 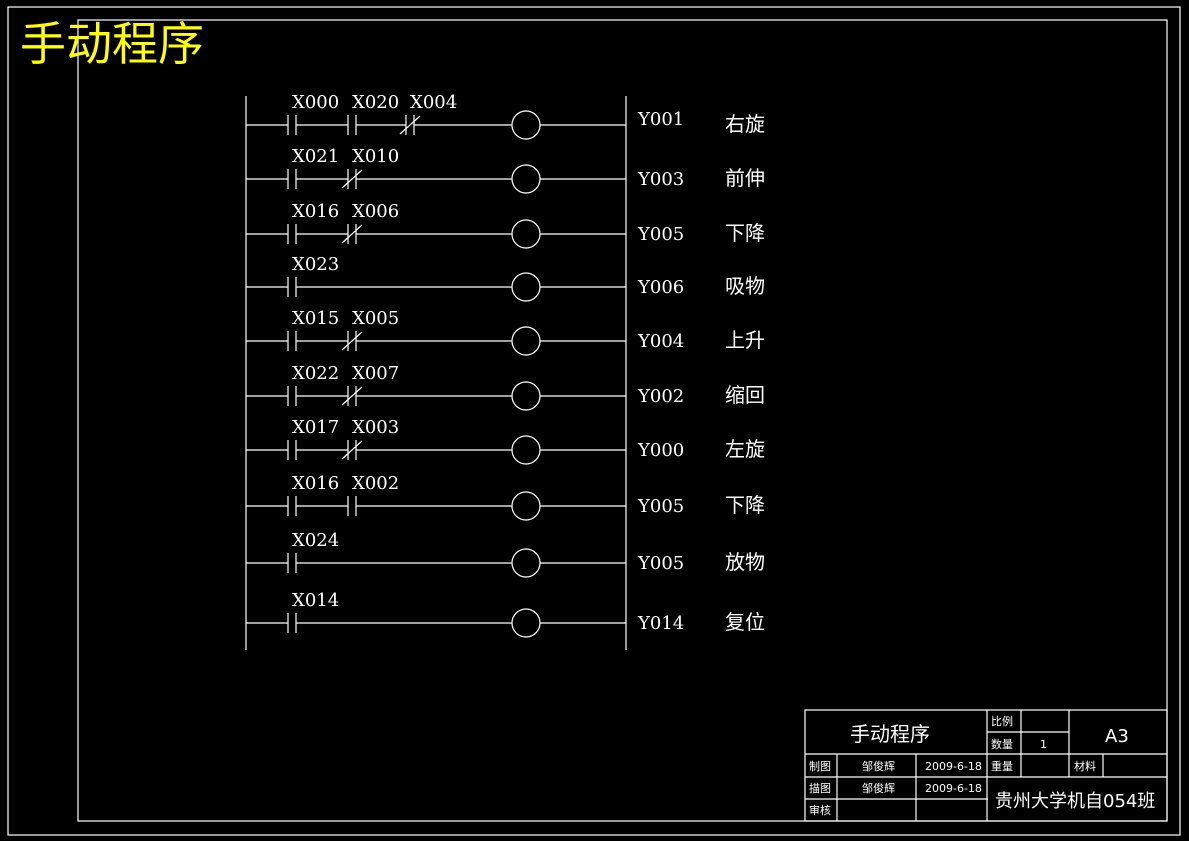 I want to click on sheet-size: A3, so click(x=1117, y=736).